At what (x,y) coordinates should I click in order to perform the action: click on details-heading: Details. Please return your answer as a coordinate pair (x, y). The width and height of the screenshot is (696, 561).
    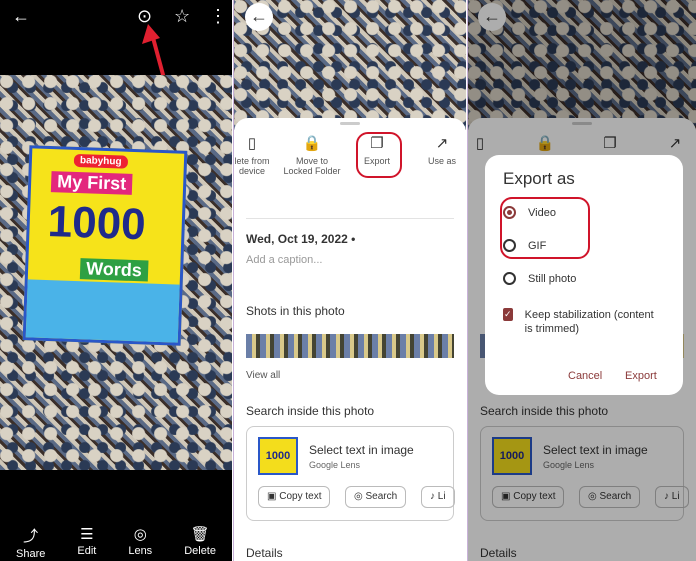
    Looking at the image, I should click on (264, 553).